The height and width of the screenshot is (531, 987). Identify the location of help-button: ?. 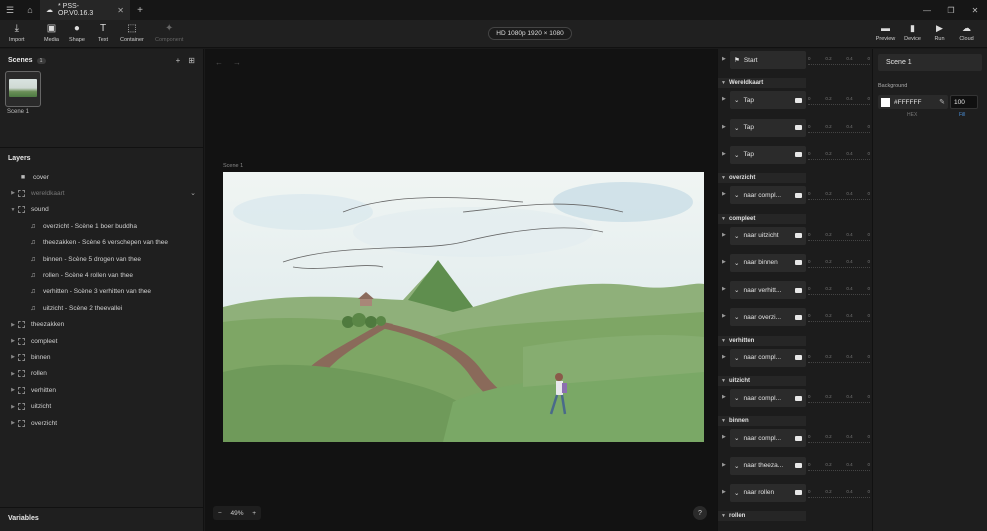
(700, 513).